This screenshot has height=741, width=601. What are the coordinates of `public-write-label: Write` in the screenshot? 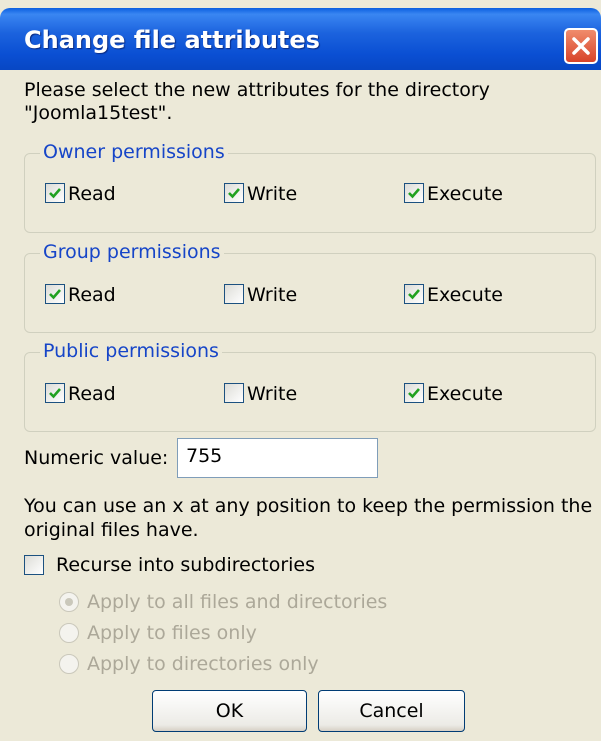 It's located at (272, 394).